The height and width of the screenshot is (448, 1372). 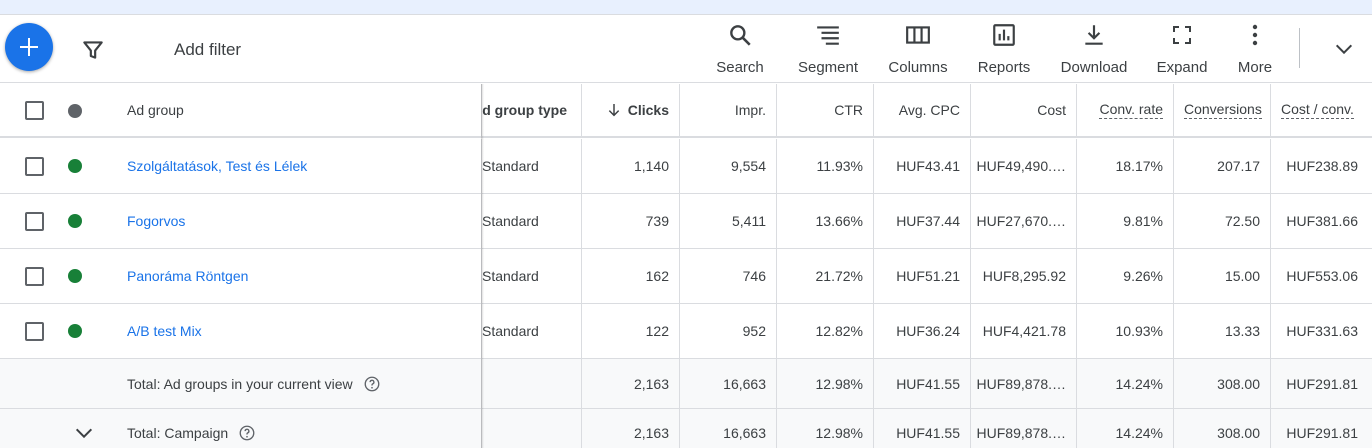 I want to click on header-conversions: Conversions, so click(x=1221, y=110).